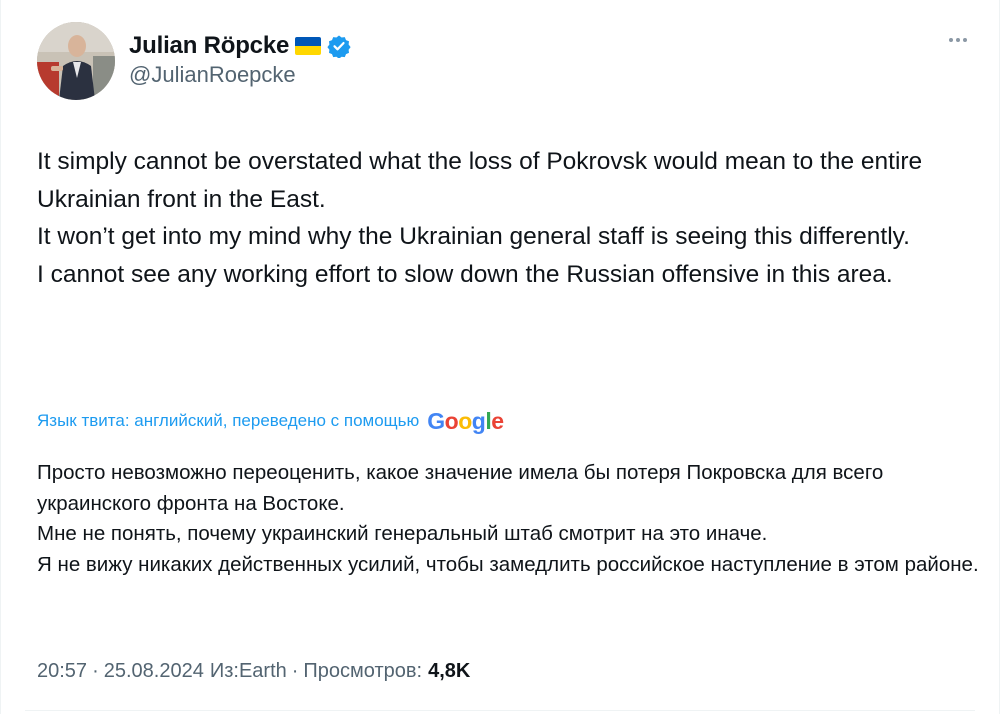  I want to click on tweet-source: Из:Earth, so click(248, 671).